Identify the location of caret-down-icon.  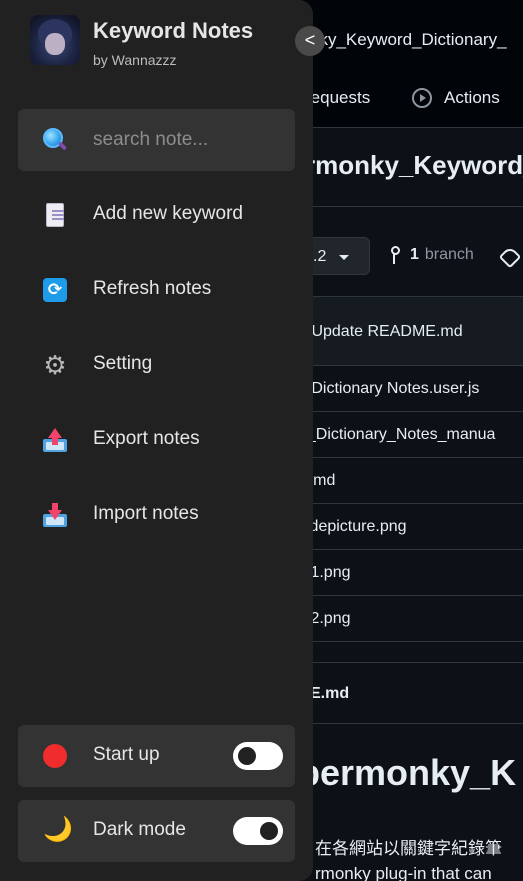
(344, 257).